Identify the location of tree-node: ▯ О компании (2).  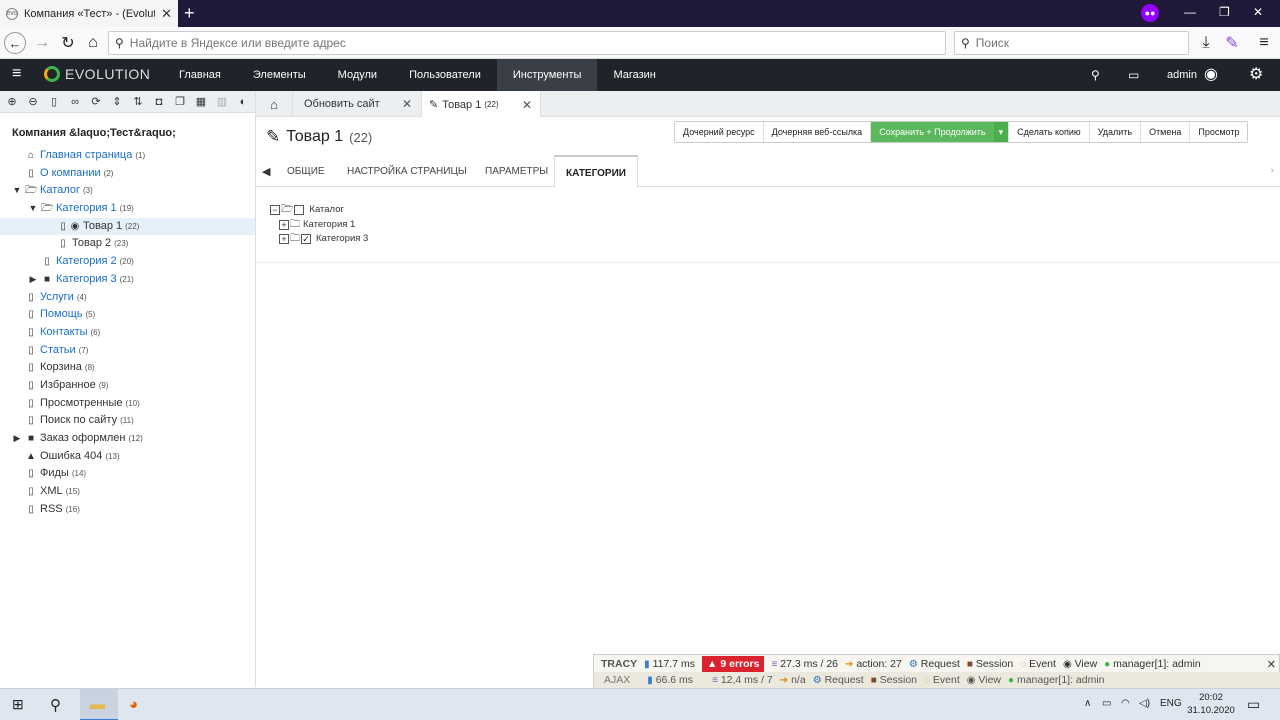
(127, 174).